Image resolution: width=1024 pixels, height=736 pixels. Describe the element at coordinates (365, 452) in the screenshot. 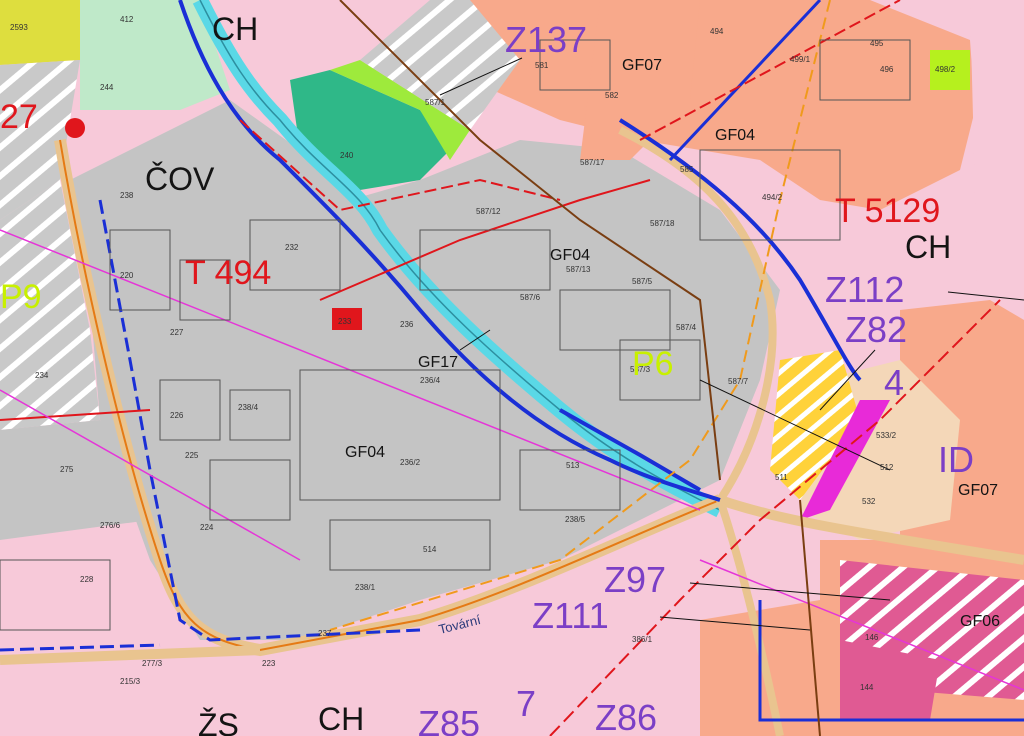

I see `label-gf04-low: GF04` at that location.